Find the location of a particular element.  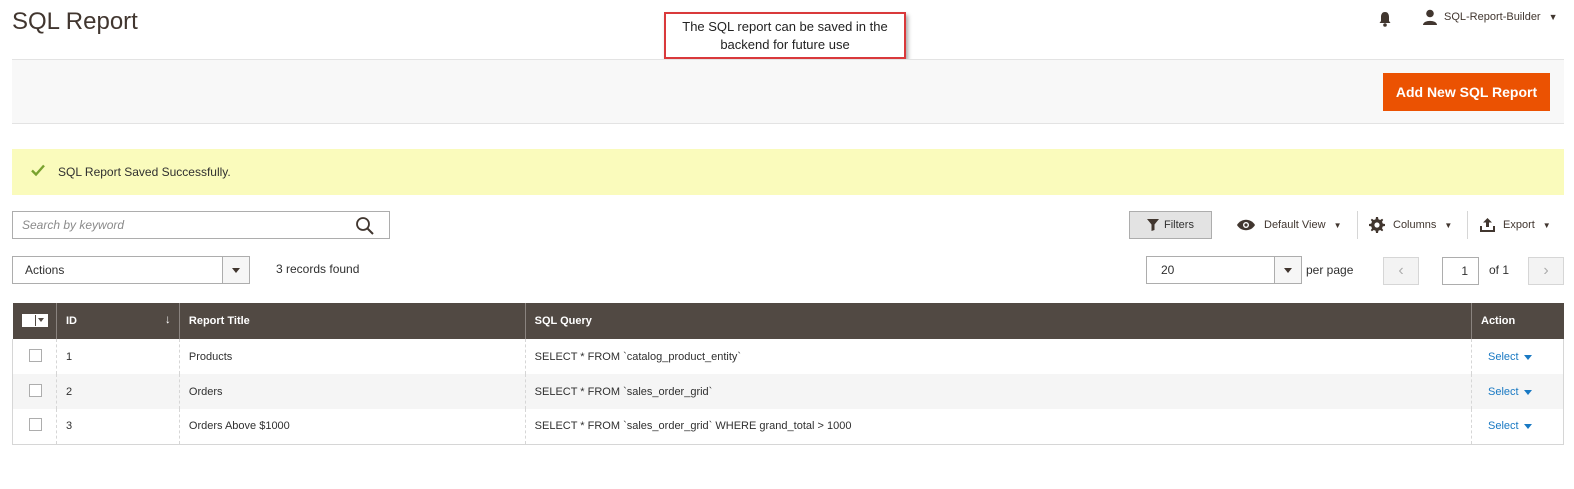

chevron-right-icon: › is located at coordinates (1546, 270).